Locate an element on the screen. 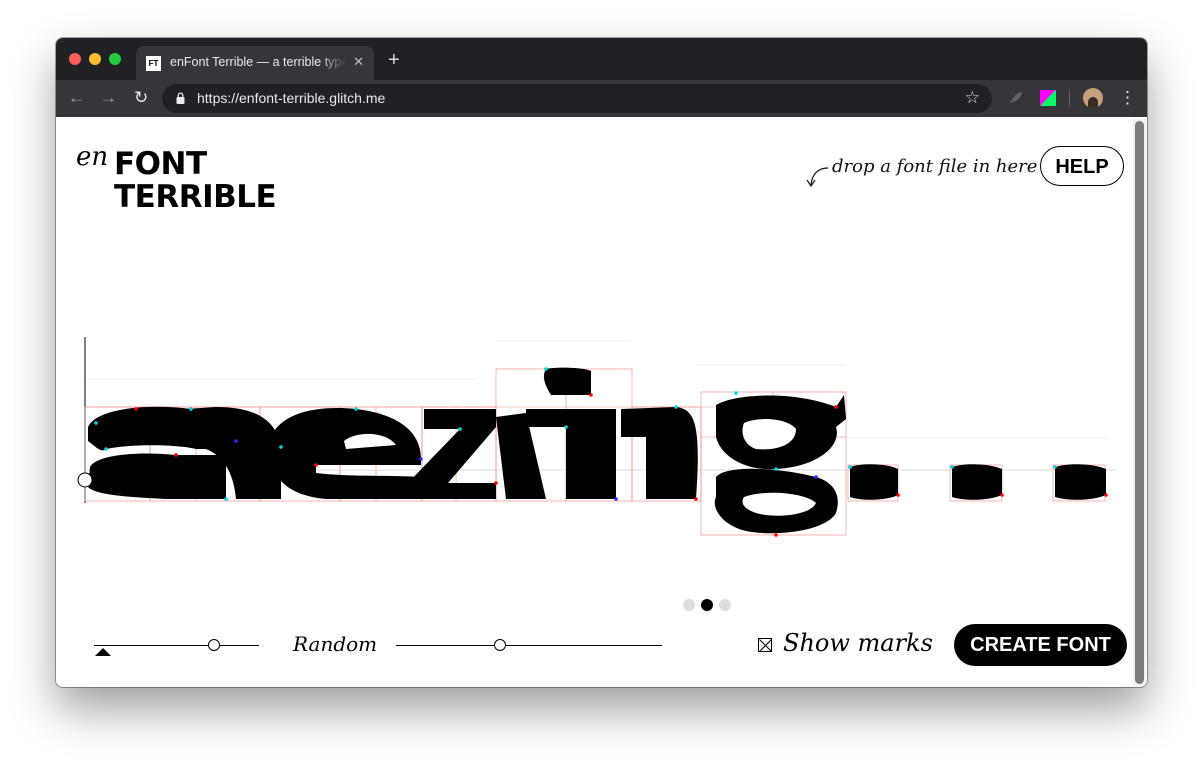 The width and height of the screenshot is (1203, 761). lock-icon is located at coordinates (180, 98).